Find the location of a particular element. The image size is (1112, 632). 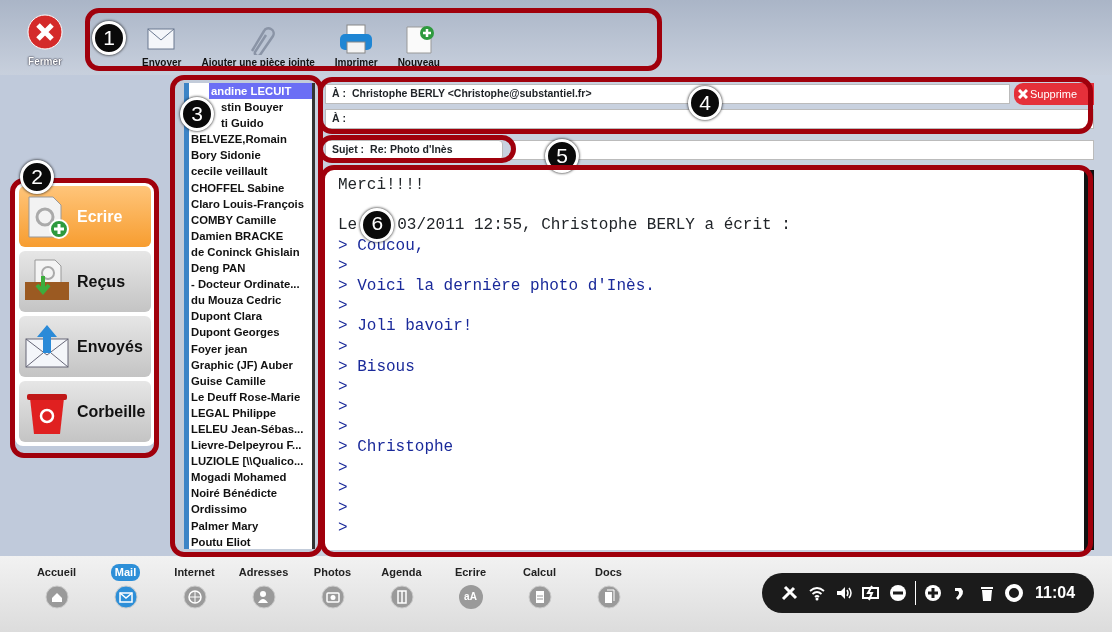

dock-button: Calcul is located at coordinates (539, 598).